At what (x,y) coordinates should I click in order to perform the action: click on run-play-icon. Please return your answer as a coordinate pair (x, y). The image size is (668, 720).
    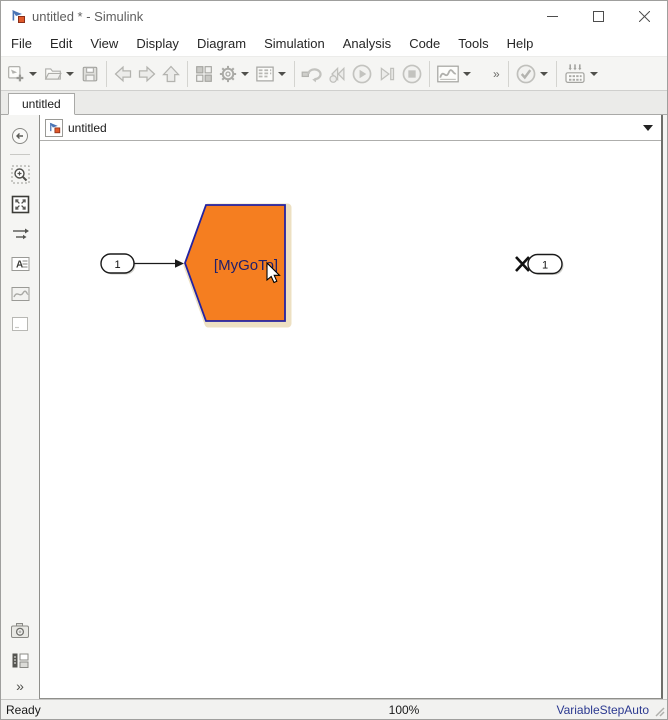
    Looking at the image, I should click on (362, 73).